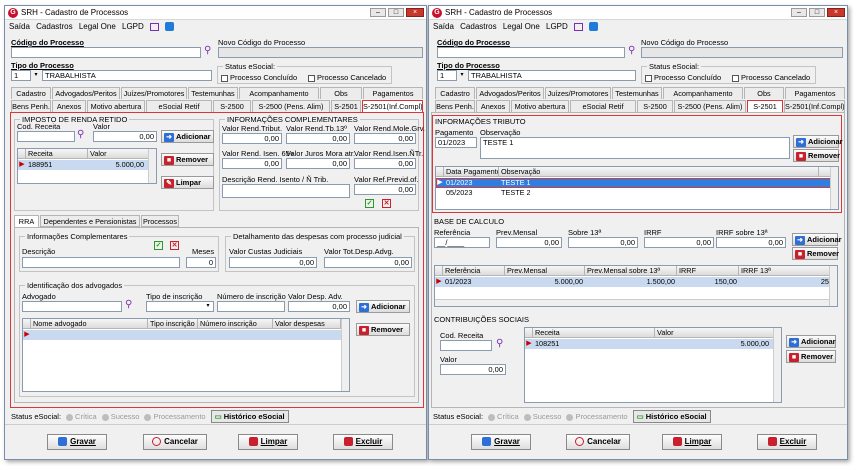 The image size is (865, 470). Describe the element at coordinates (637, 183) in the screenshot. I see `table-row: ▶ 01/2023 TESTE 1` at that location.